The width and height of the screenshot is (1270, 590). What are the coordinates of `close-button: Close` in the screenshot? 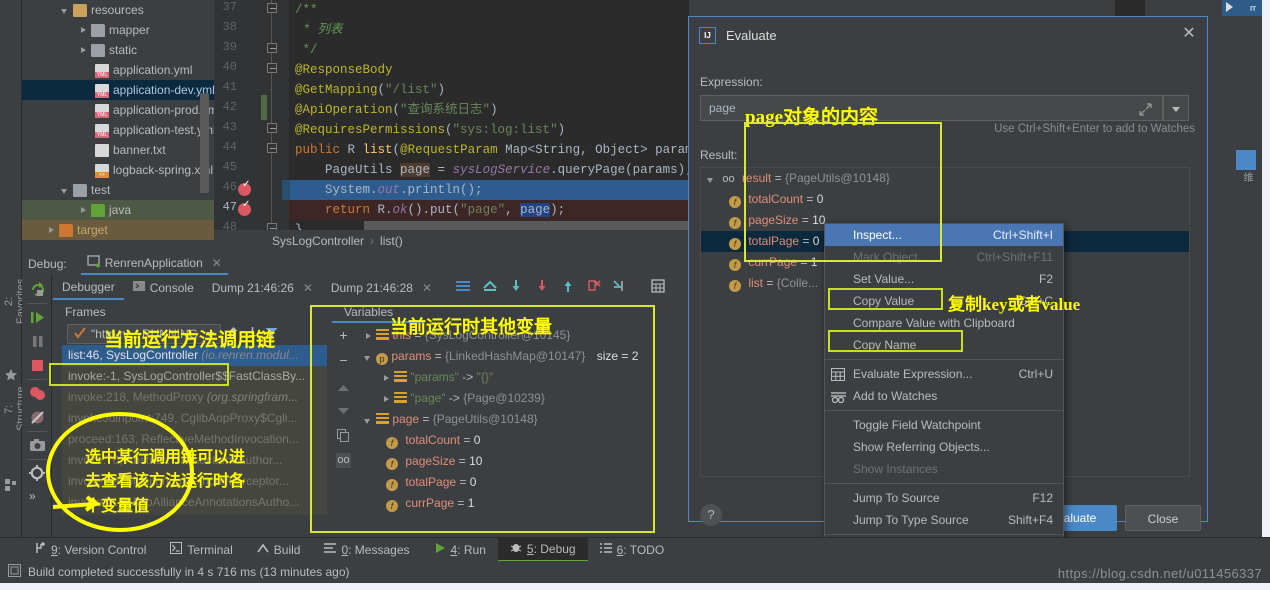 It's located at (1163, 518).